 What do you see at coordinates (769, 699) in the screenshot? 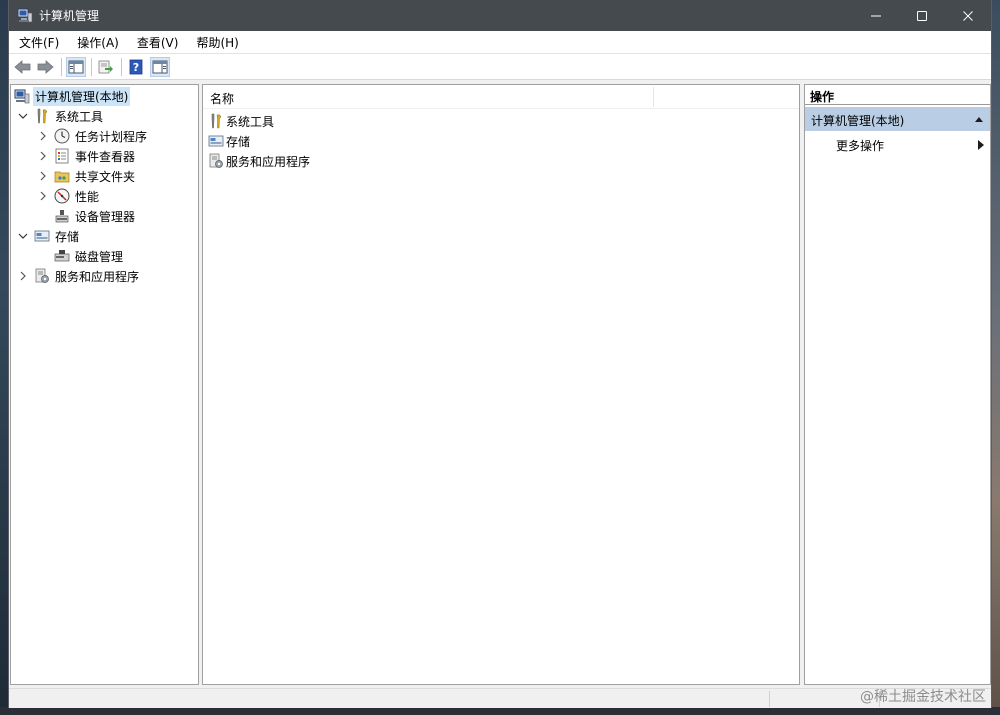
I see `status-bar-separator` at bounding box center [769, 699].